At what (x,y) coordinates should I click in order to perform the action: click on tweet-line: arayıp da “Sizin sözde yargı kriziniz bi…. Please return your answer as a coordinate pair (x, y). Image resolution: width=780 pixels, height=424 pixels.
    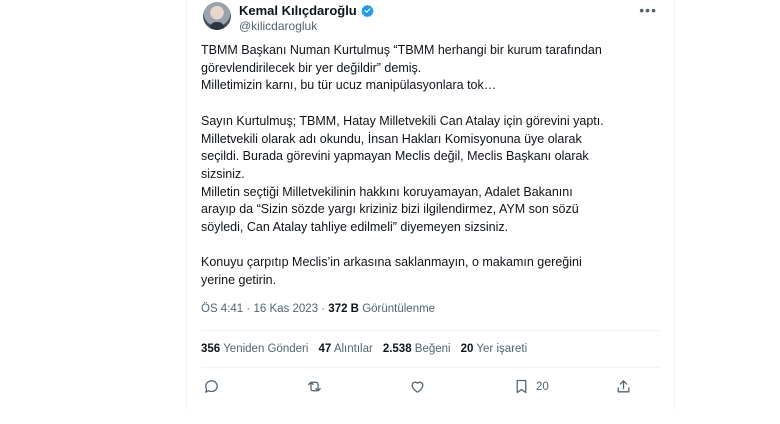
    Looking at the image, I should click on (390, 209).